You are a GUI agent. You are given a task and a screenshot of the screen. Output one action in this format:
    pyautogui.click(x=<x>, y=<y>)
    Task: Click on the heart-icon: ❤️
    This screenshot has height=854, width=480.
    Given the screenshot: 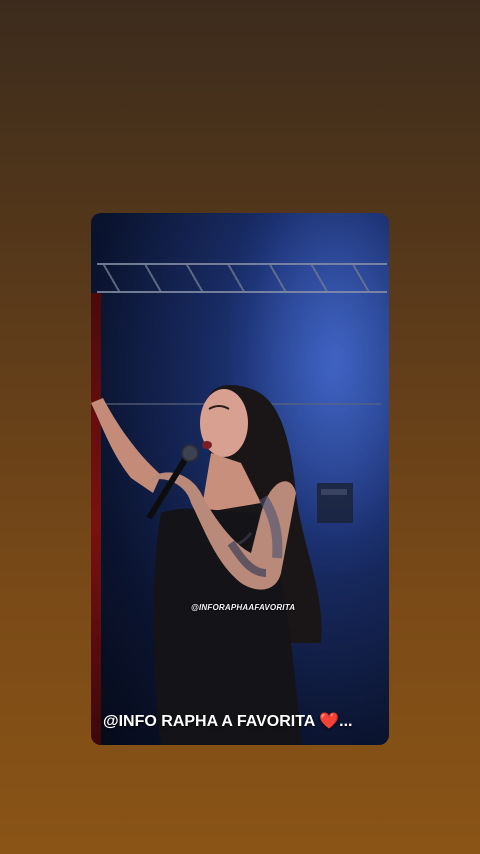 What is the action you would take?
    pyautogui.click(x=329, y=721)
    